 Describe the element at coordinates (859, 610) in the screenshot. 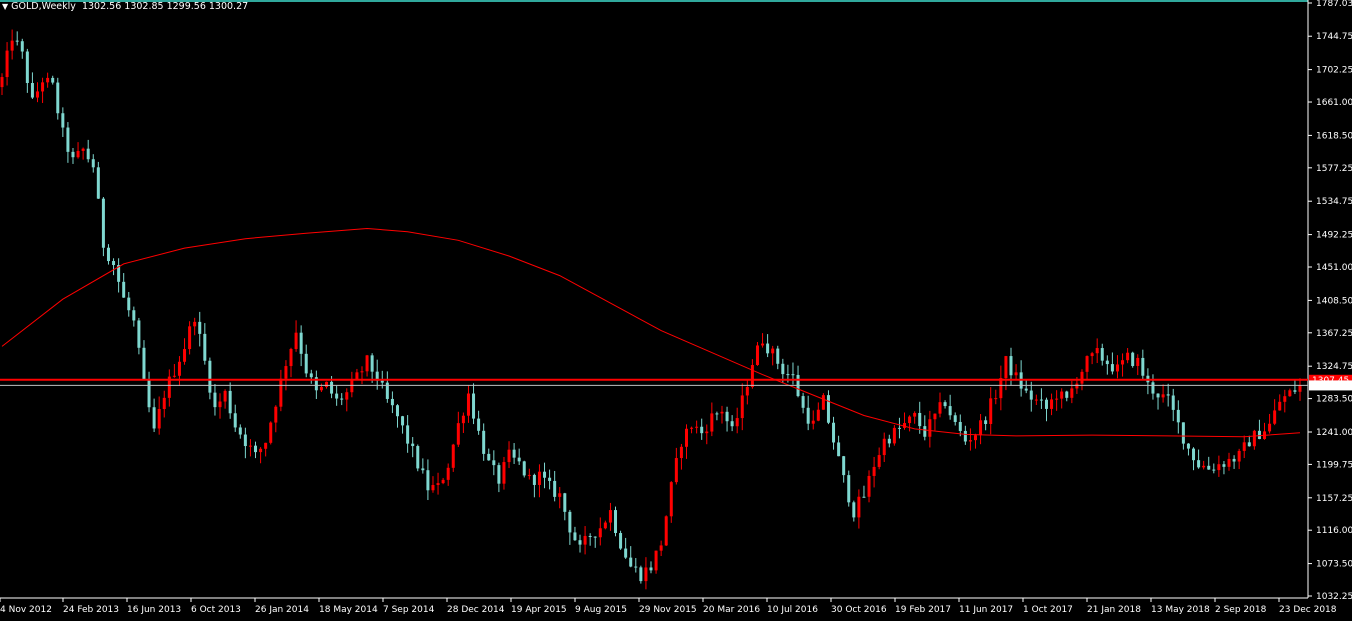

I see `time-tick-label: 30 Oct 2016` at that location.